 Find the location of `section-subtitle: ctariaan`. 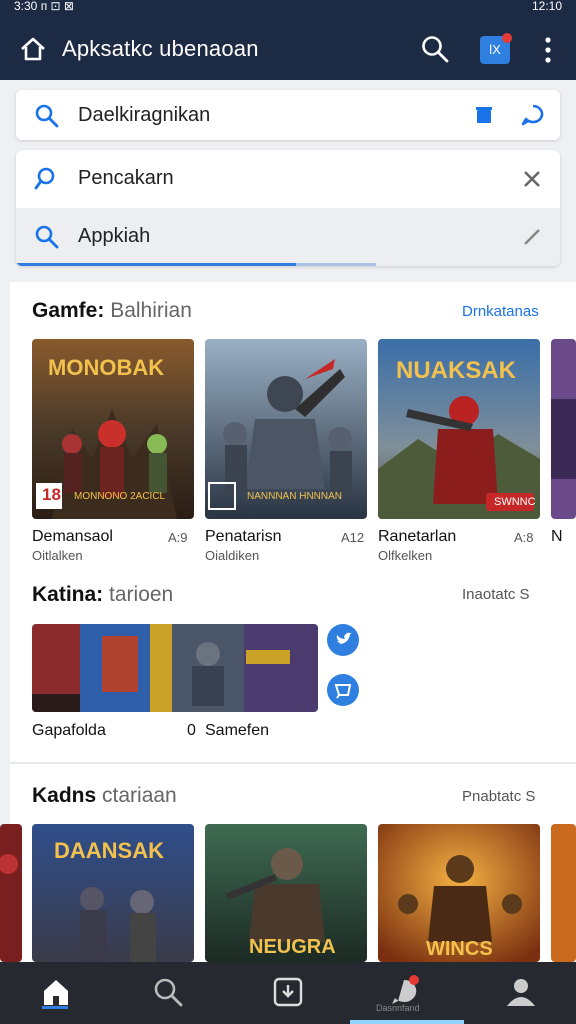

section-subtitle: ctariaan is located at coordinates (139, 795).